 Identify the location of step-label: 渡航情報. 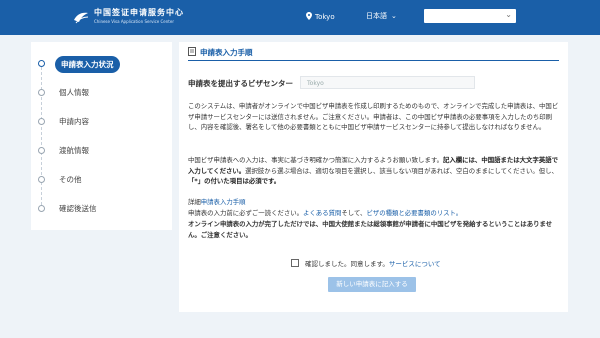
(74, 150).